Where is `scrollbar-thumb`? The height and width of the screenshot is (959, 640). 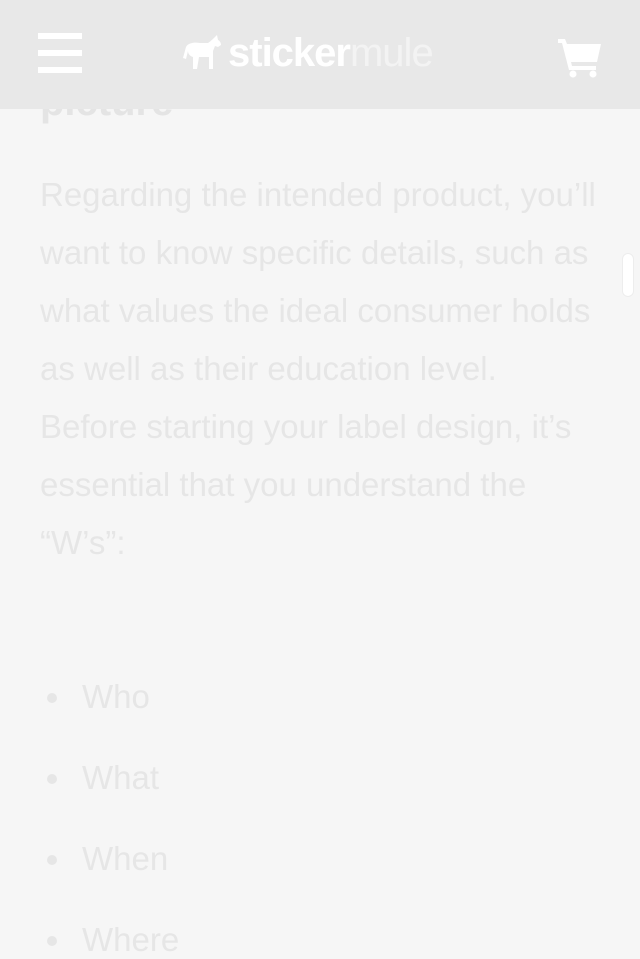 scrollbar-thumb is located at coordinates (628, 275).